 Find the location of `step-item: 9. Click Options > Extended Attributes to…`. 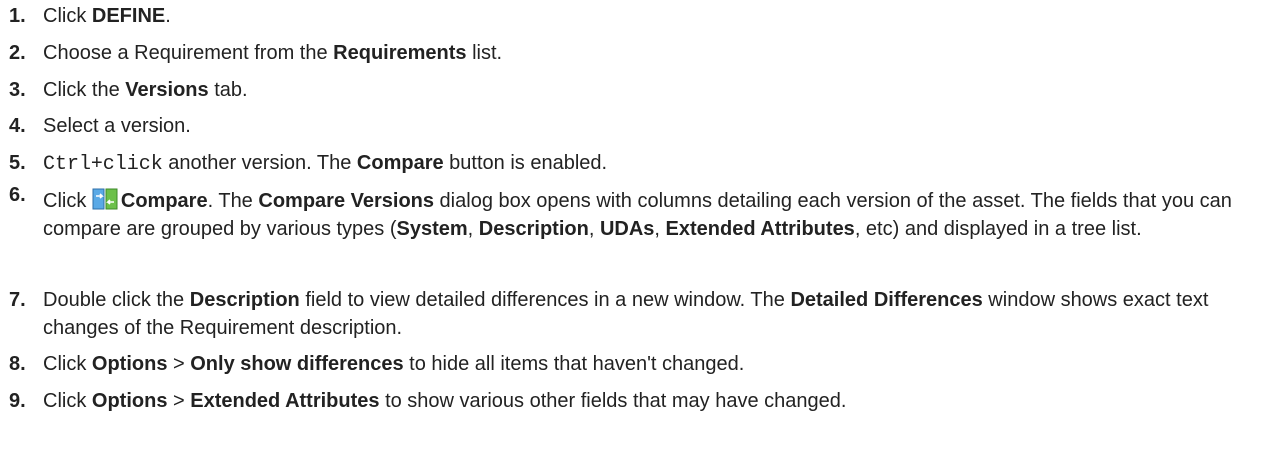

step-item: 9. Click Options > Extended Attributes to… is located at coordinates (641, 401).